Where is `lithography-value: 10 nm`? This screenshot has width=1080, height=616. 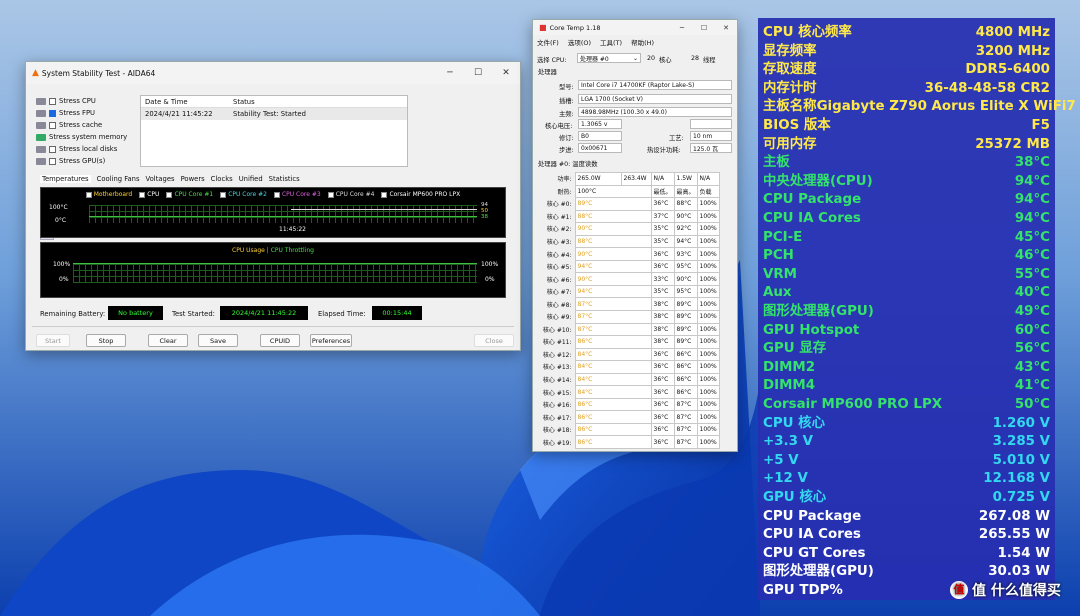
lithography-value: 10 nm is located at coordinates (711, 136).